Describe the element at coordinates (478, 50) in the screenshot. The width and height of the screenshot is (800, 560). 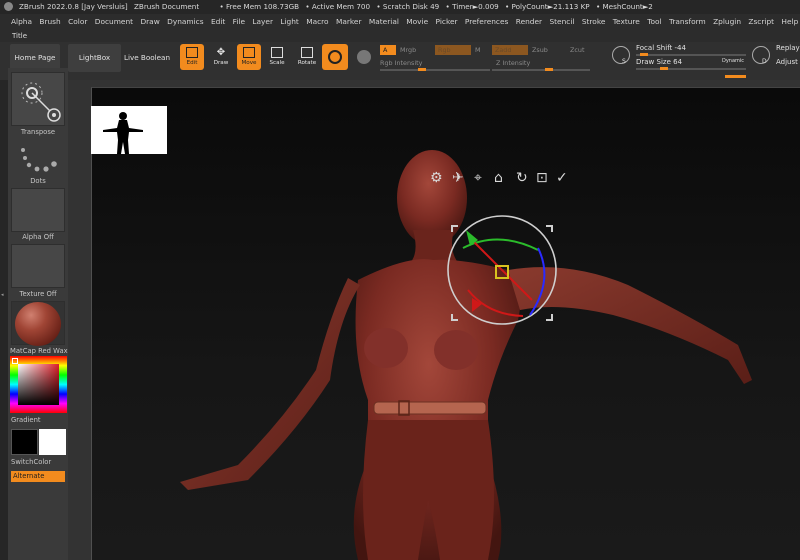
I see `m-button: M` at that location.